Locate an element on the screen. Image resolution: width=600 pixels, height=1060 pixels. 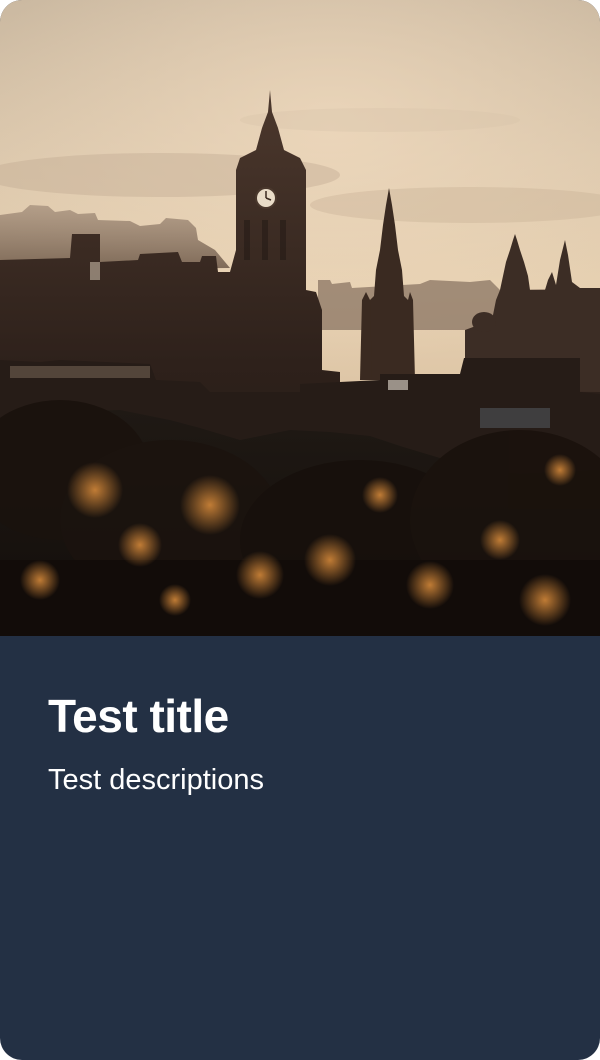
card-title: Test title is located at coordinates (138, 716).